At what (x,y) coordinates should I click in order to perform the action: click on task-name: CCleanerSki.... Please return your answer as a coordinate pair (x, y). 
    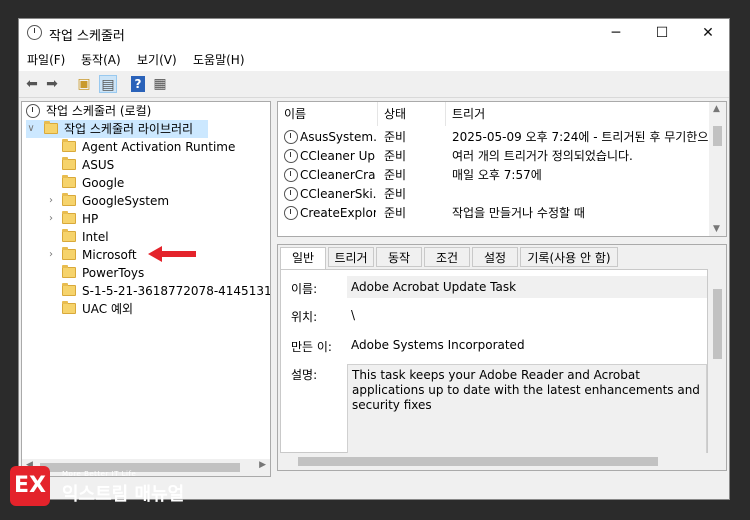
    Looking at the image, I should click on (338, 194).